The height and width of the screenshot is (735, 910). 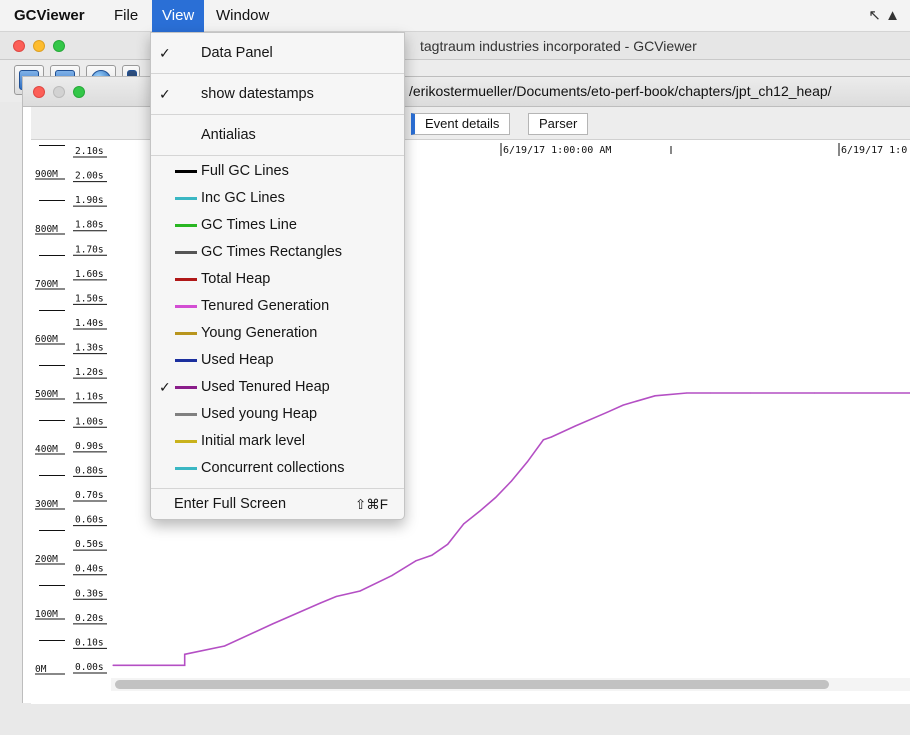 I want to click on date-label: 6/19/17 1:00:00 AM, so click(x=557, y=150).